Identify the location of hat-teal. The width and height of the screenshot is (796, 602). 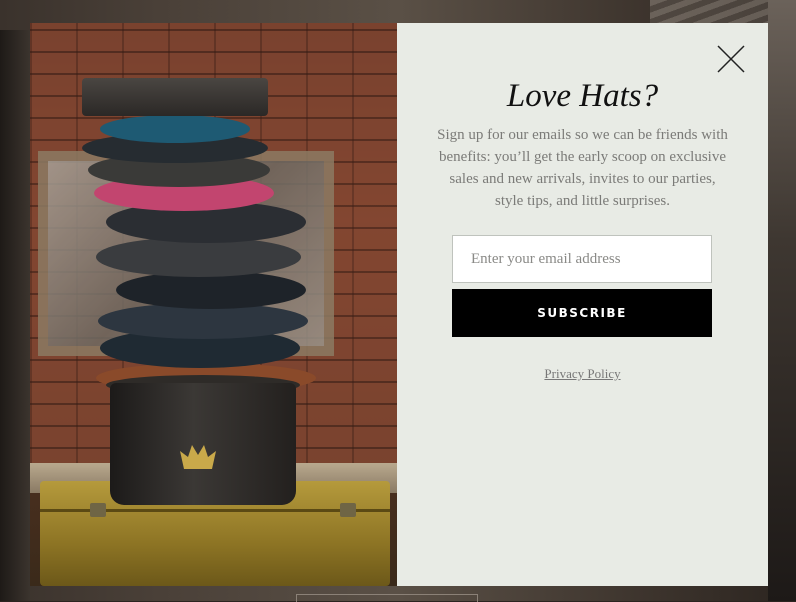
(175, 129).